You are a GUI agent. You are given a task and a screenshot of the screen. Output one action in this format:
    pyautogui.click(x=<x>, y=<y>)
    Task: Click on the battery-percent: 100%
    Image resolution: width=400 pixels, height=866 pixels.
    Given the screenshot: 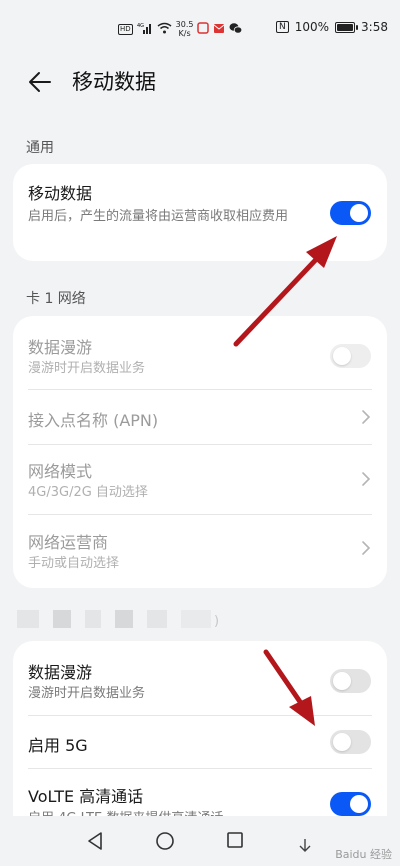 What is the action you would take?
    pyautogui.click(x=312, y=27)
    